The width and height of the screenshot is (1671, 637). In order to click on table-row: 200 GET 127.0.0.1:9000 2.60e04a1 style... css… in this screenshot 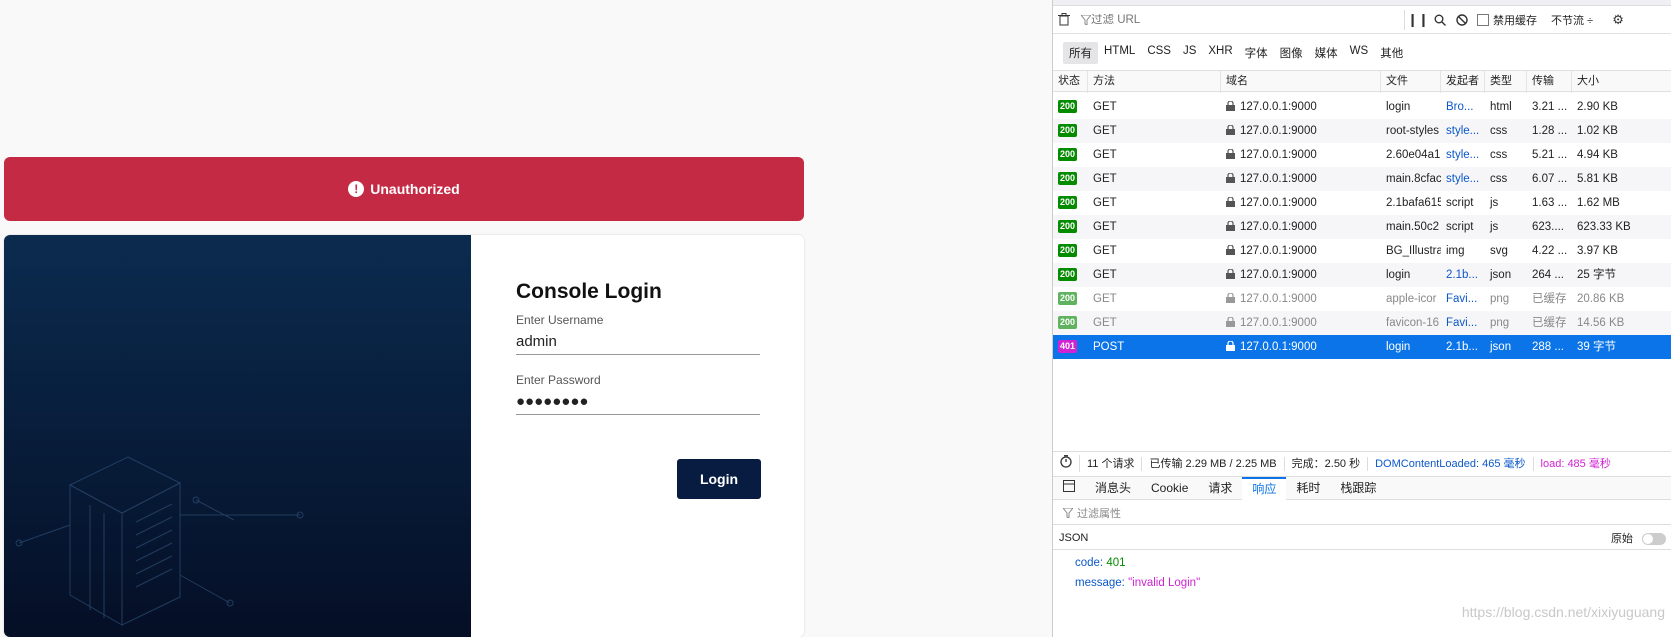, I will do `click(1362, 155)`.